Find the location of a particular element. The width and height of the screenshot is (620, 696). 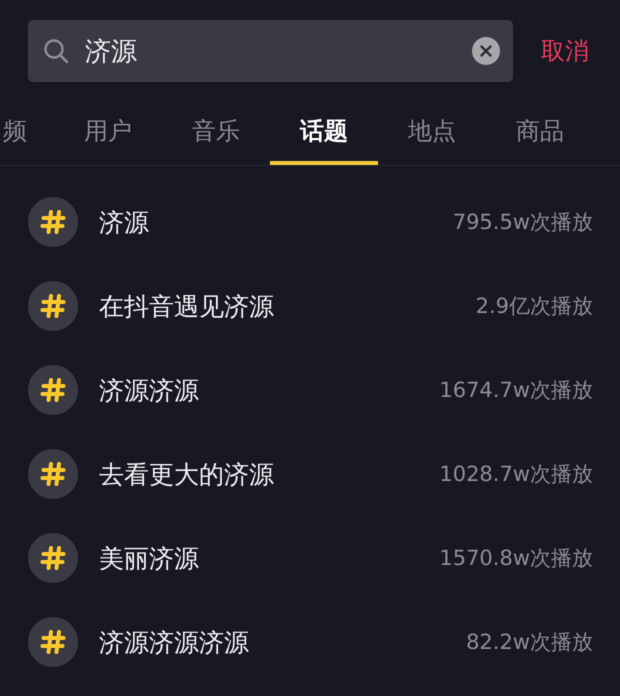

play-count: 1674.7w次播放 is located at coordinates (516, 390).